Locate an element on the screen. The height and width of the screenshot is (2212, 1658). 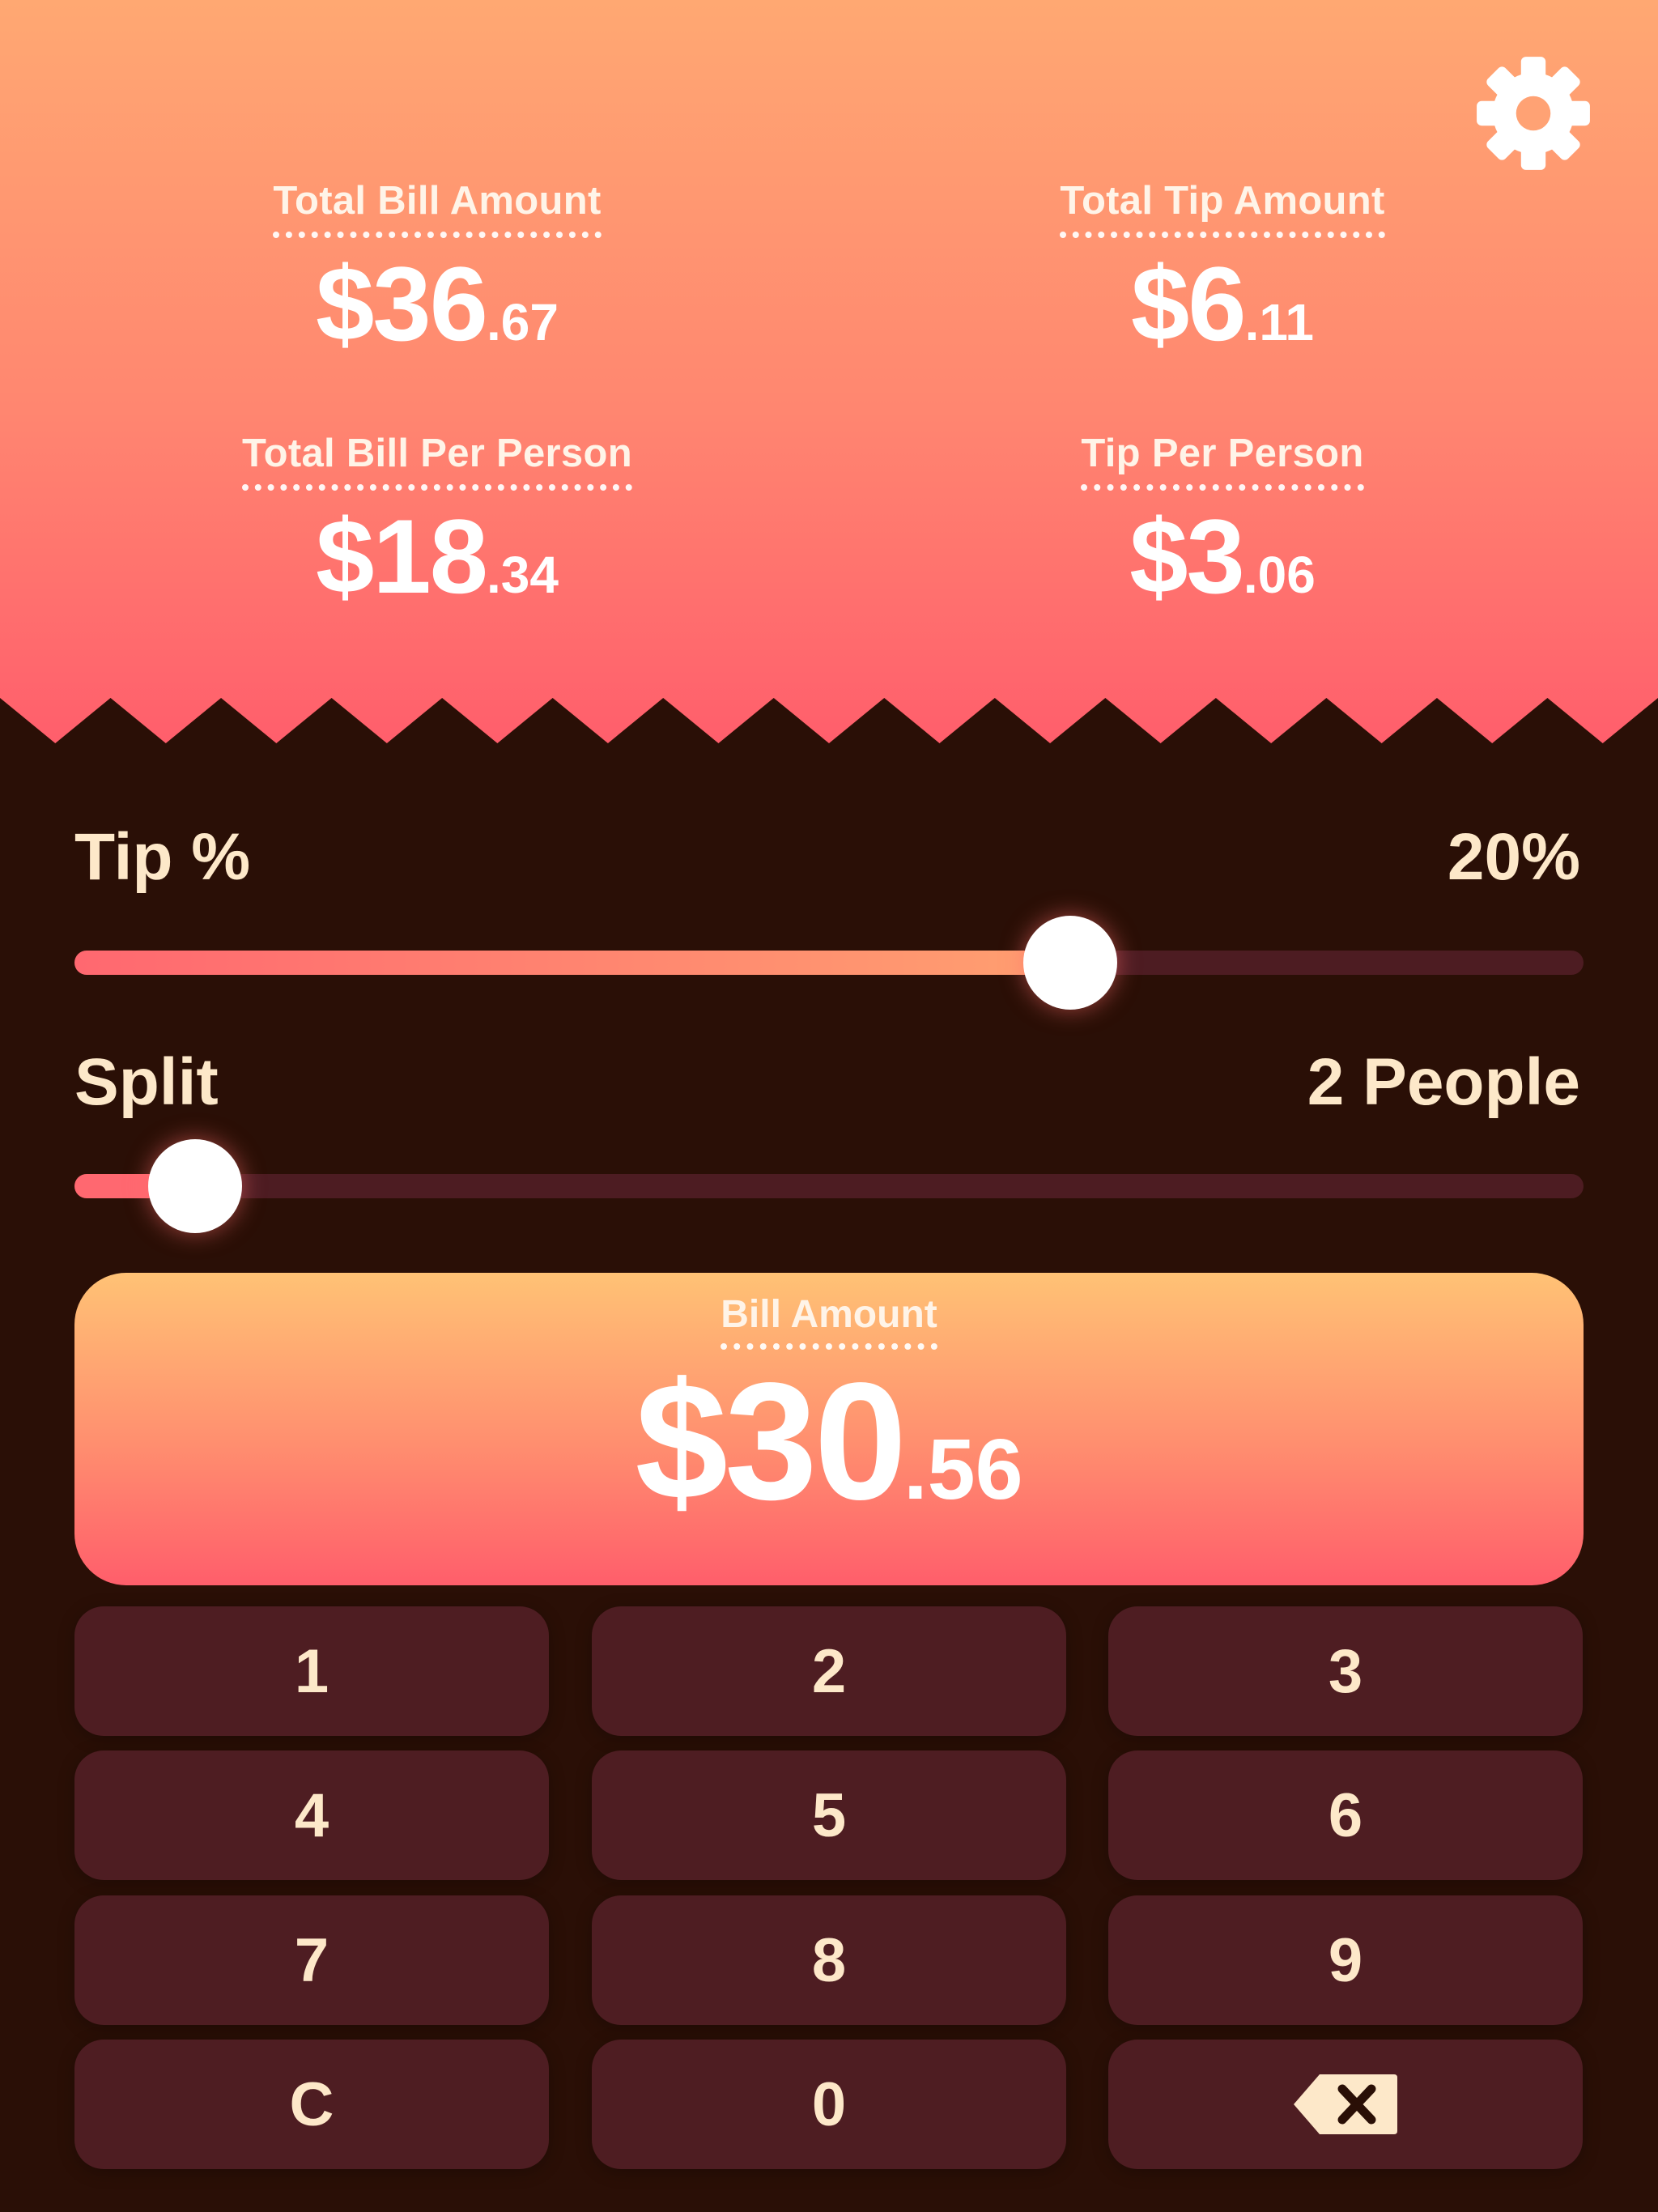
tip-per-person-stat: Tip Per Person $3.06 is located at coordinates (1222, 520).